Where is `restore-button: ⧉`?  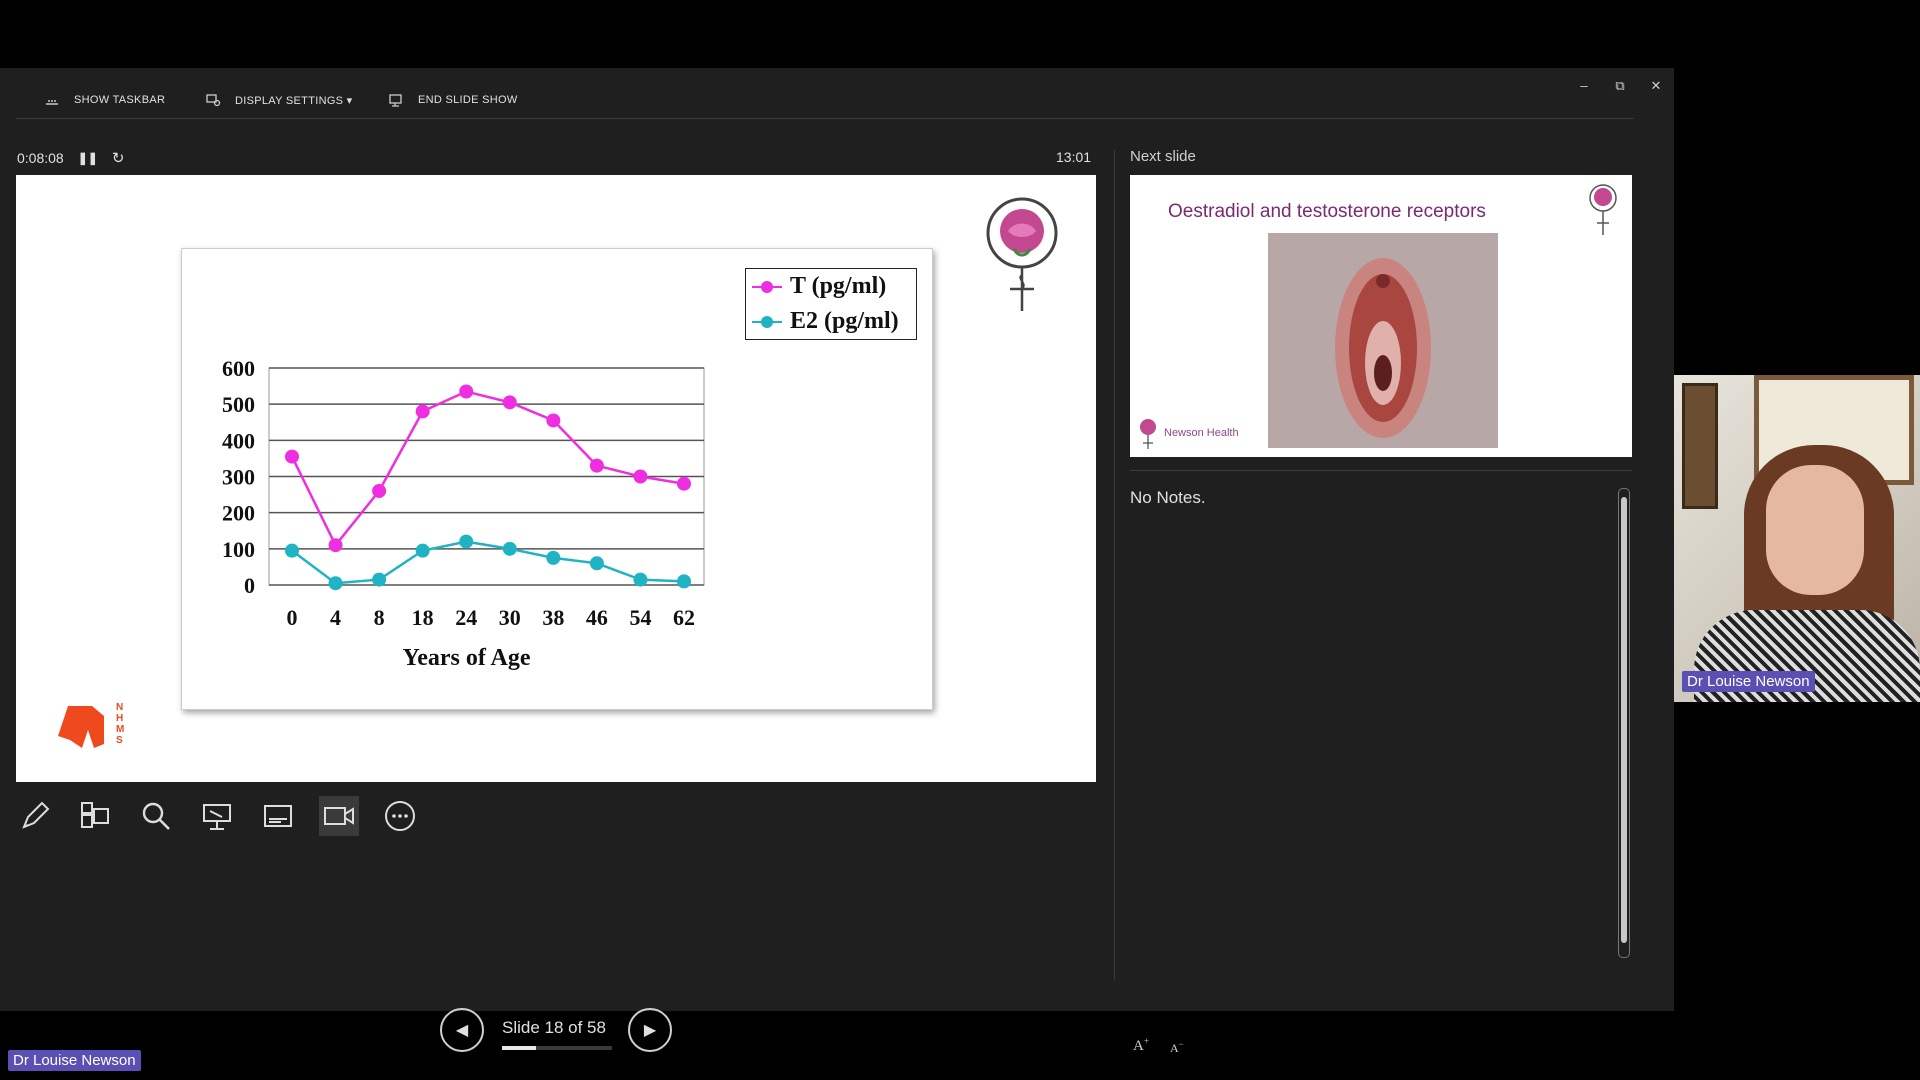
restore-button: ⧉ is located at coordinates (1620, 88).